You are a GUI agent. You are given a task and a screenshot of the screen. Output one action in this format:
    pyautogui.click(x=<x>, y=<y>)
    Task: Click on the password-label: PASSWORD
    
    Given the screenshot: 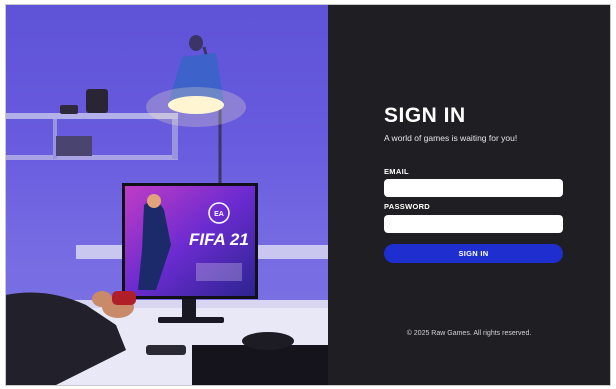 What is the action you would take?
    pyautogui.click(x=407, y=206)
    